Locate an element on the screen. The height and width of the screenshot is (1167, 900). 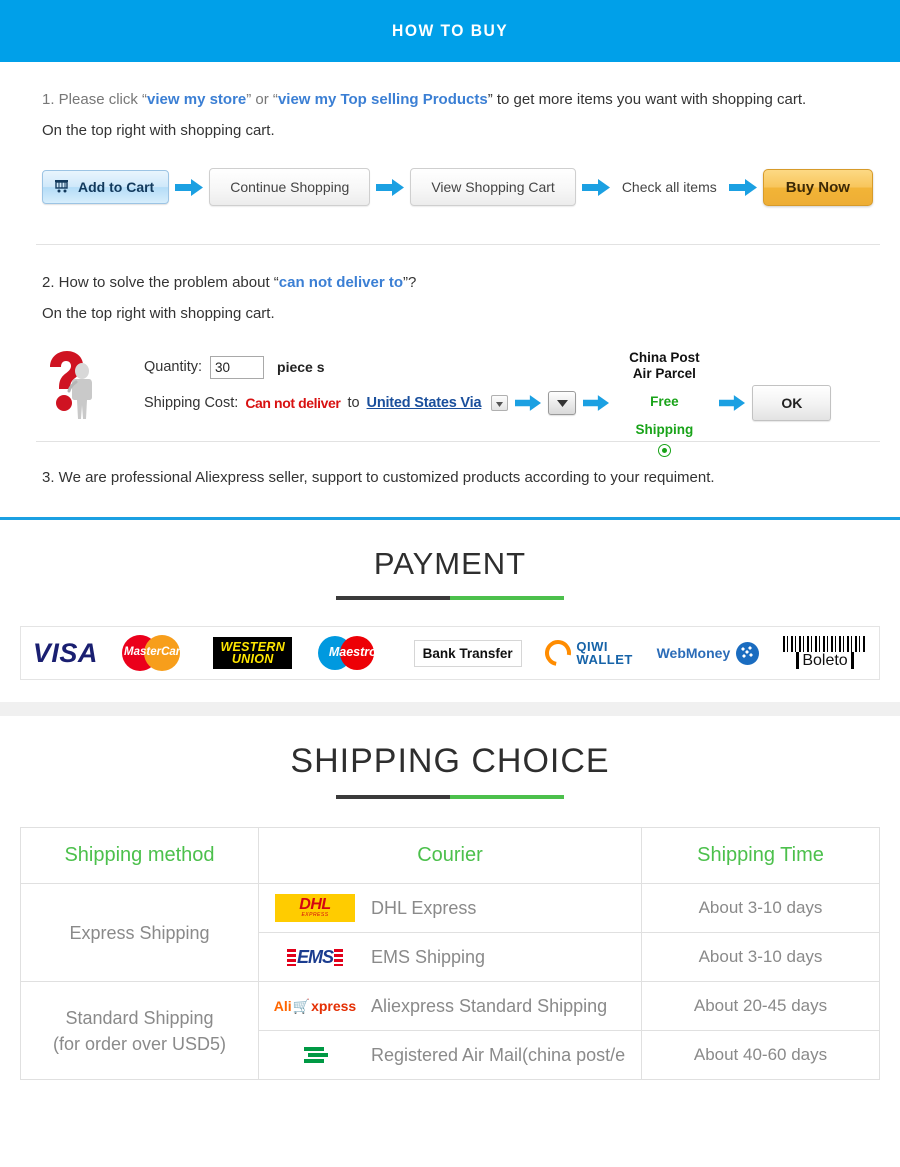
courier-ems: EMS EMS Shipping is located at coordinates (450, 957).